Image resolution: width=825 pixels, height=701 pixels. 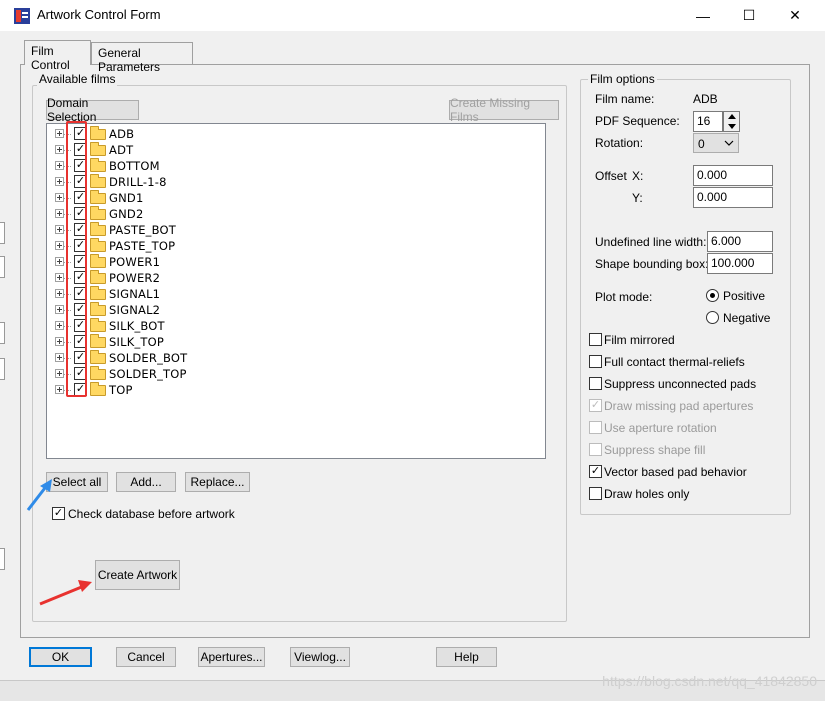 I want to click on ok-label: OK, so click(x=60, y=657).